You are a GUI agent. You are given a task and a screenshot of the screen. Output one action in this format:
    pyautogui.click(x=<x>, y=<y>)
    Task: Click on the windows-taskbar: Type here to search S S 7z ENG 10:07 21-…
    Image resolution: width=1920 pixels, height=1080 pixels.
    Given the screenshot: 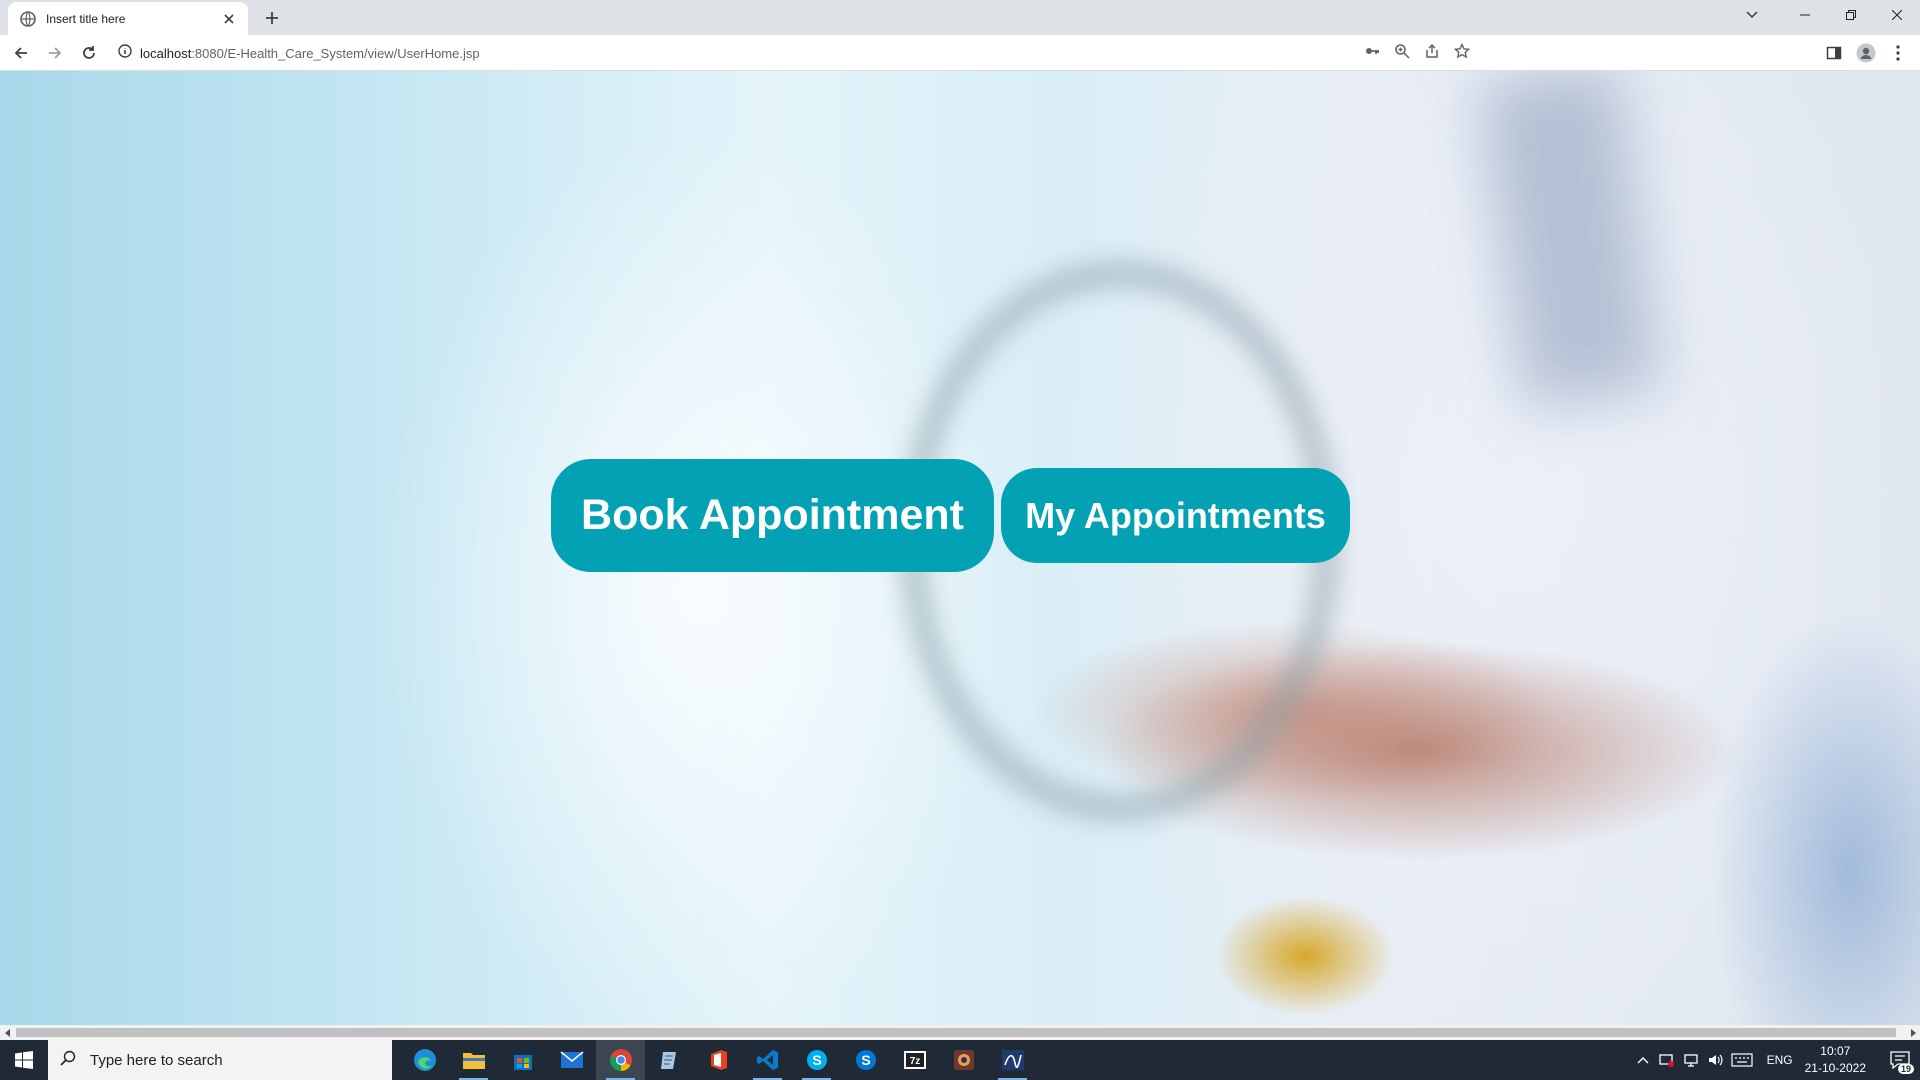 What is the action you would take?
    pyautogui.click(x=960, y=1060)
    